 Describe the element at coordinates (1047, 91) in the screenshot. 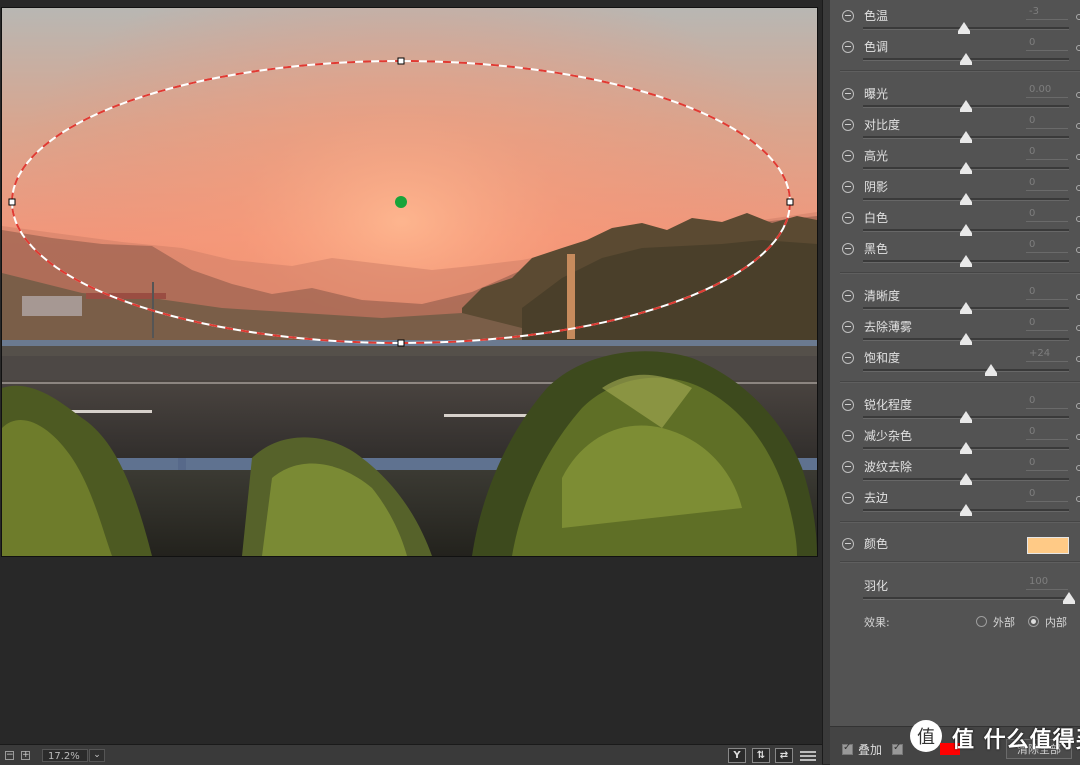

I see `slider-value-field: 0.00` at that location.